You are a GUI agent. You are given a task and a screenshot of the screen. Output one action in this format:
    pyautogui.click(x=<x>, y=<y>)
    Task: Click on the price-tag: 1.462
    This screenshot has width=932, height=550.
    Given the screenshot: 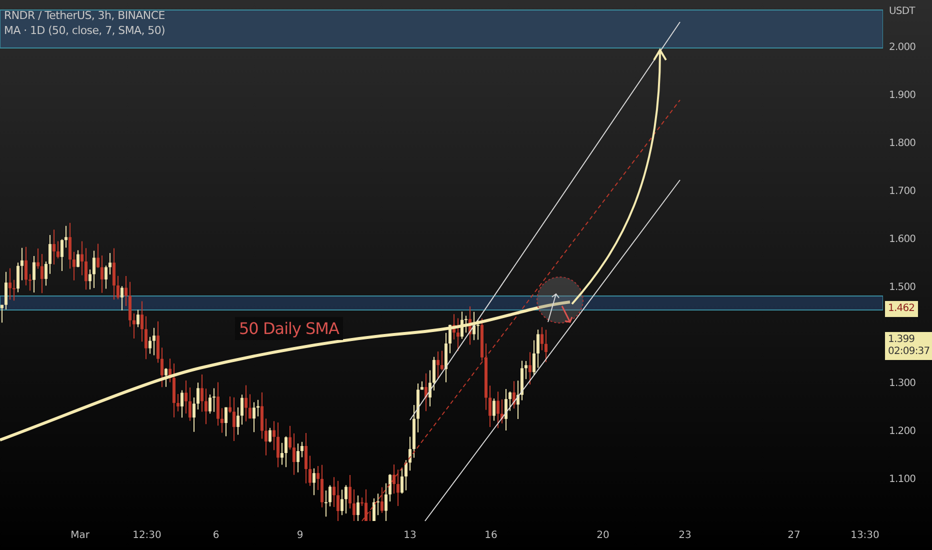 What is the action you would take?
    pyautogui.click(x=901, y=309)
    